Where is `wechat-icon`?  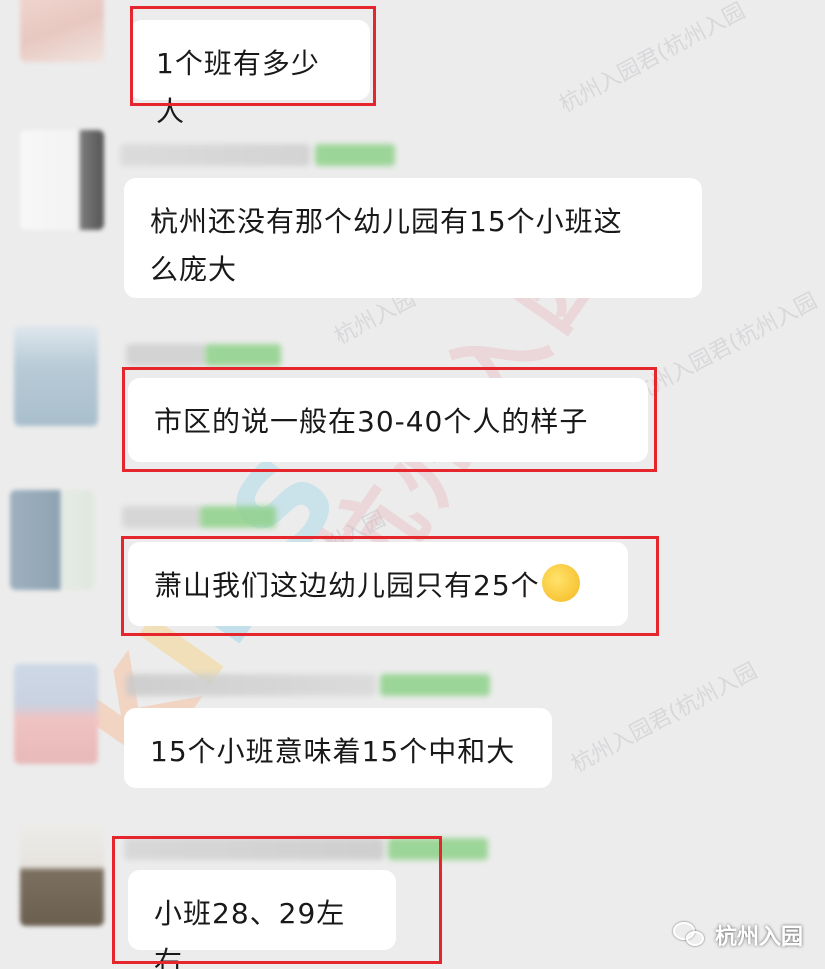 wechat-icon is located at coordinates (689, 935).